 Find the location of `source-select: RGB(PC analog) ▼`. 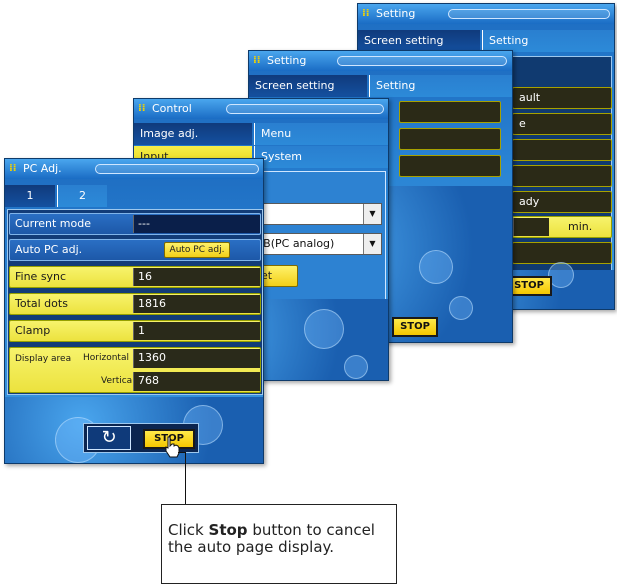

source-select: RGB(PC analog) ▼ is located at coordinates (314, 244).